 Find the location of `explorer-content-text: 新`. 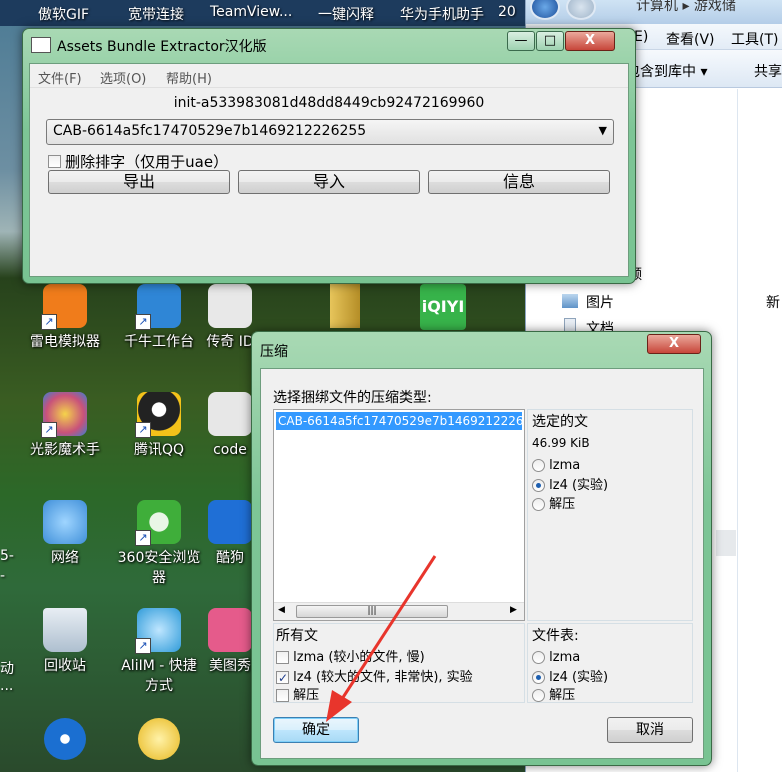

explorer-content-text: 新 is located at coordinates (773, 303).